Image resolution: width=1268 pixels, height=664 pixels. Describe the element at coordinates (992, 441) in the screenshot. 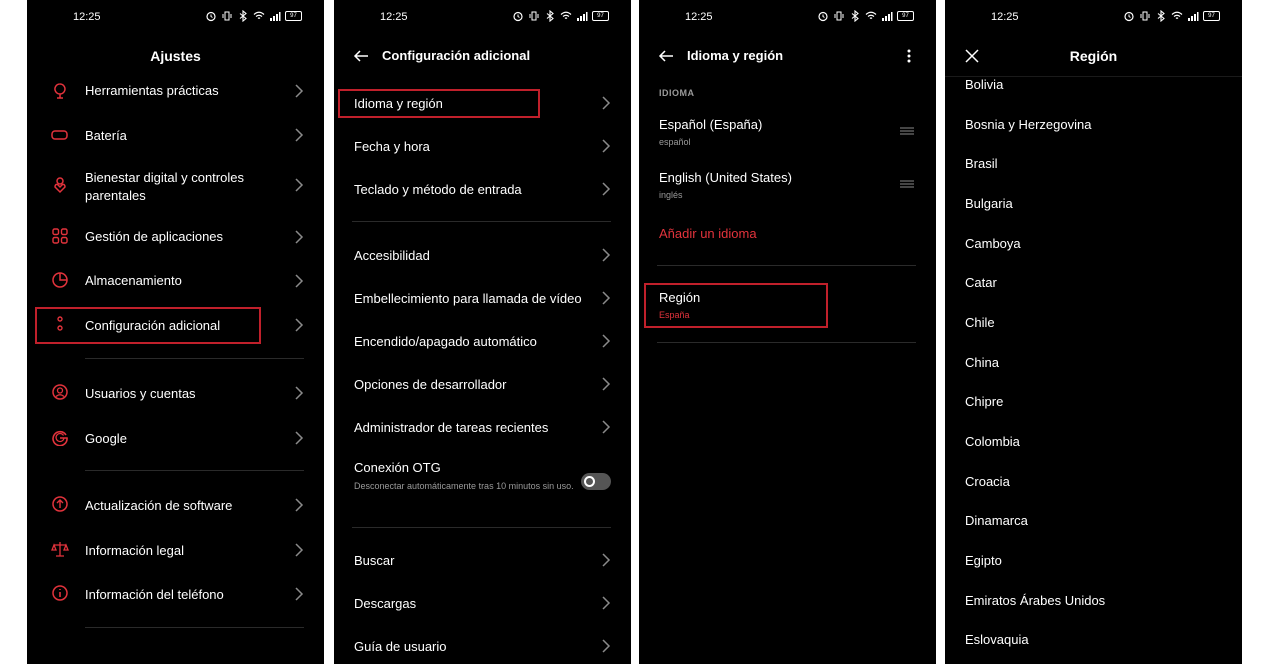

I see `country-item: Colombia` at that location.